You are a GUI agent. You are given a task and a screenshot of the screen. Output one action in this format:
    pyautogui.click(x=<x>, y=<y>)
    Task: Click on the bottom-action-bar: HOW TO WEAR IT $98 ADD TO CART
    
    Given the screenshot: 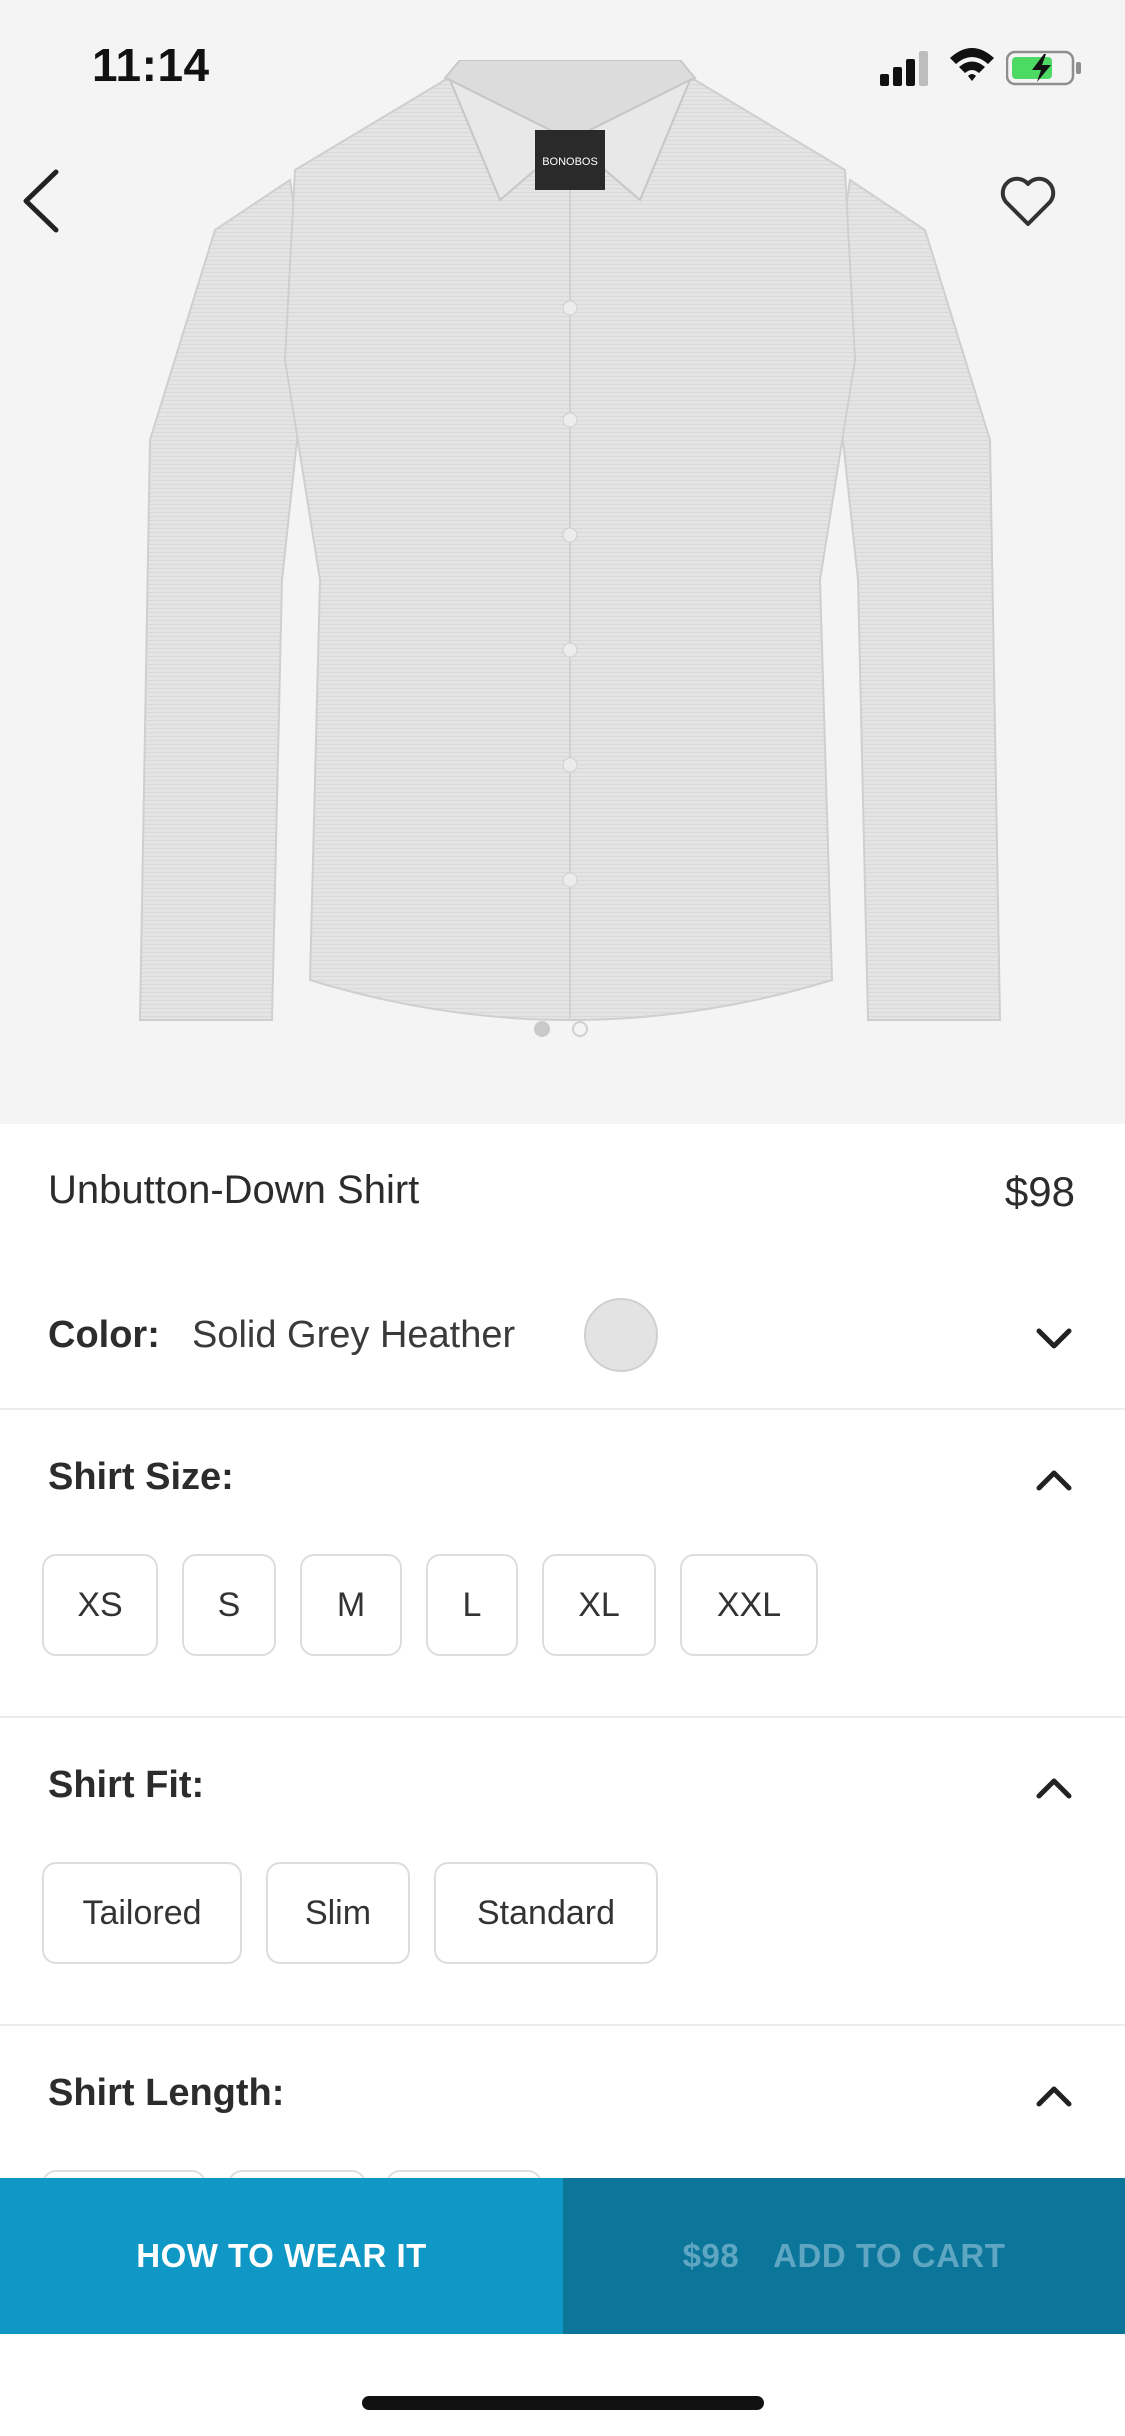 What is the action you would take?
    pyautogui.click(x=562, y=2256)
    